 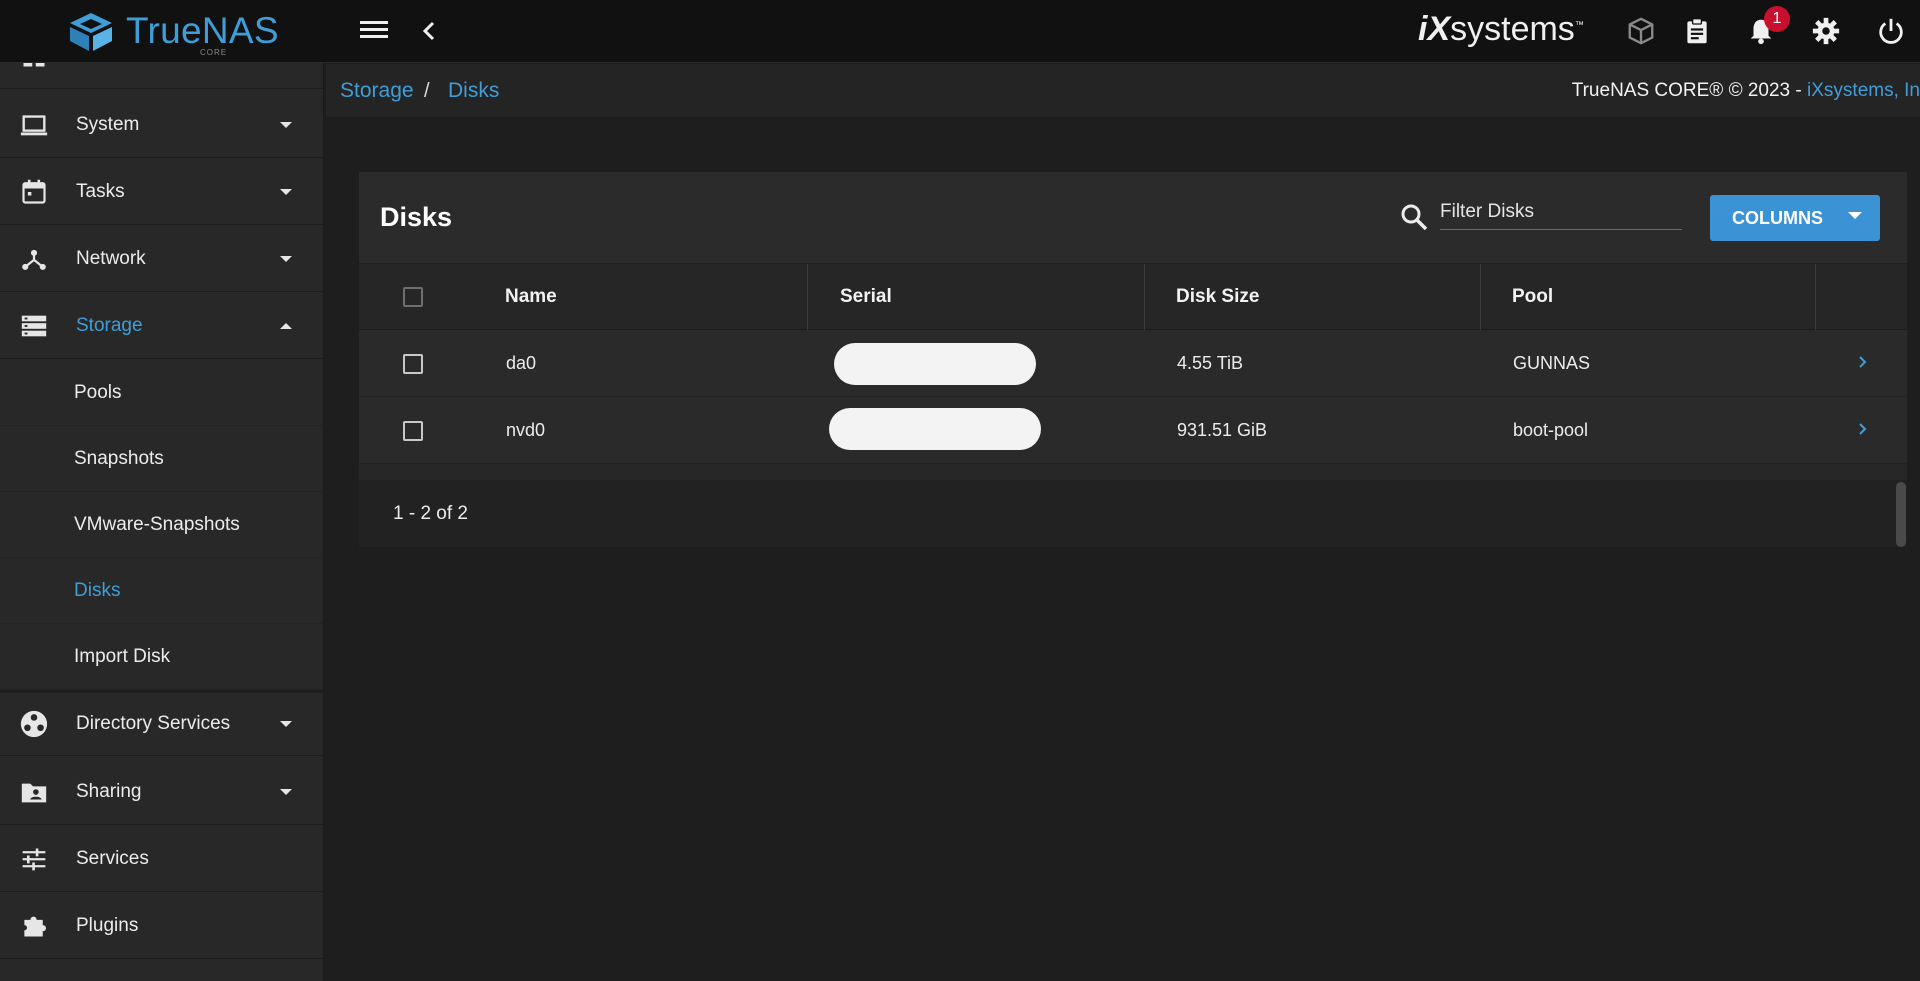 What do you see at coordinates (161, 326) in the screenshot?
I see `sidebar-item-storage: Storage` at bounding box center [161, 326].